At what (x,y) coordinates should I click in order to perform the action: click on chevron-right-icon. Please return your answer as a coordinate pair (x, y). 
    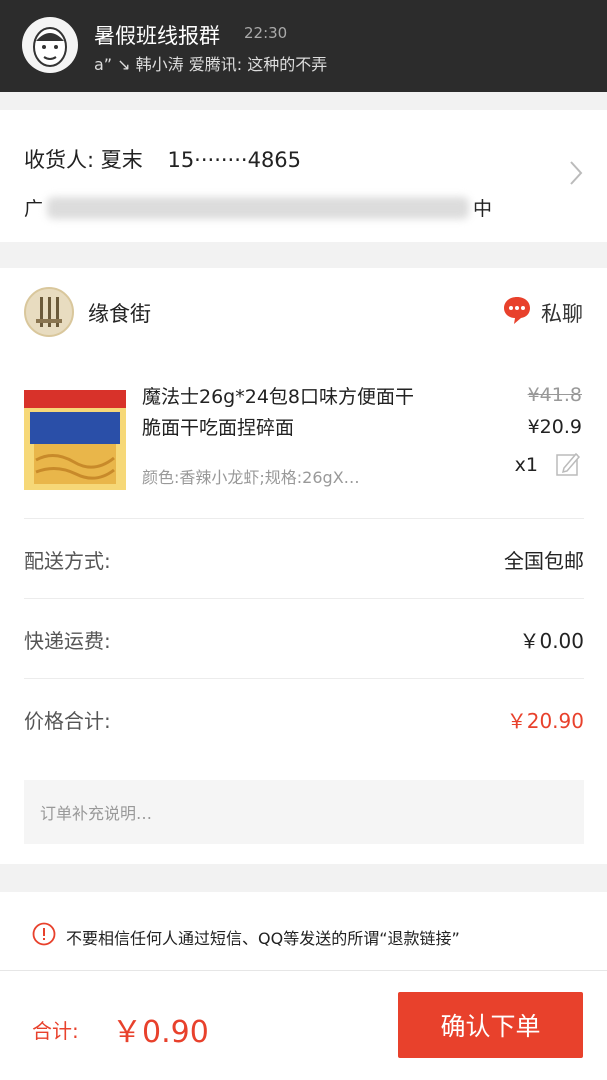
    Looking at the image, I should click on (576, 175).